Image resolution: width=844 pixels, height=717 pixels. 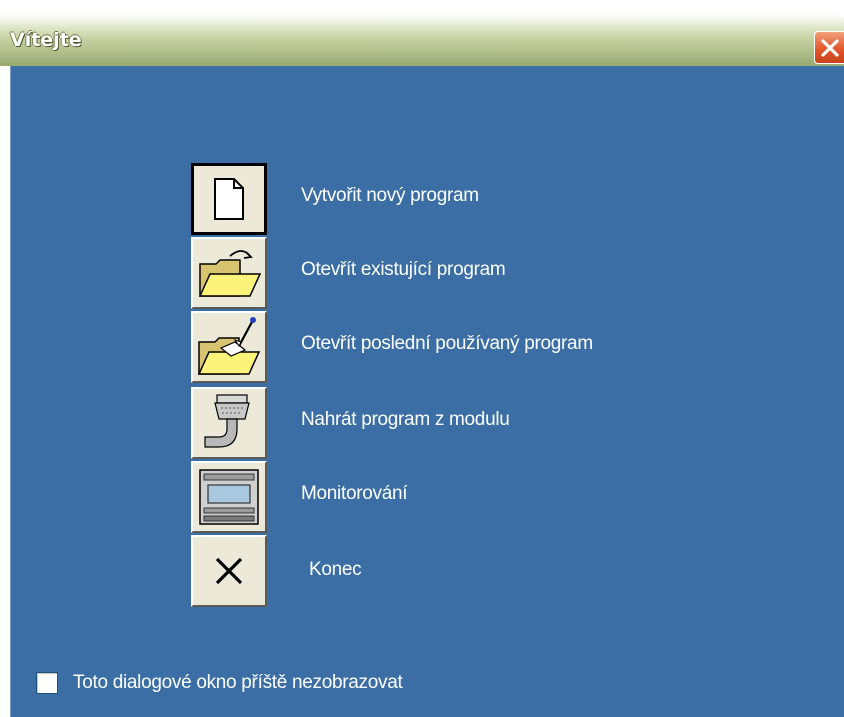 What do you see at coordinates (238, 682) in the screenshot?
I see `dont-show-again-label: Toto dialogové okno příště nezobrazovat` at bounding box center [238, 682].